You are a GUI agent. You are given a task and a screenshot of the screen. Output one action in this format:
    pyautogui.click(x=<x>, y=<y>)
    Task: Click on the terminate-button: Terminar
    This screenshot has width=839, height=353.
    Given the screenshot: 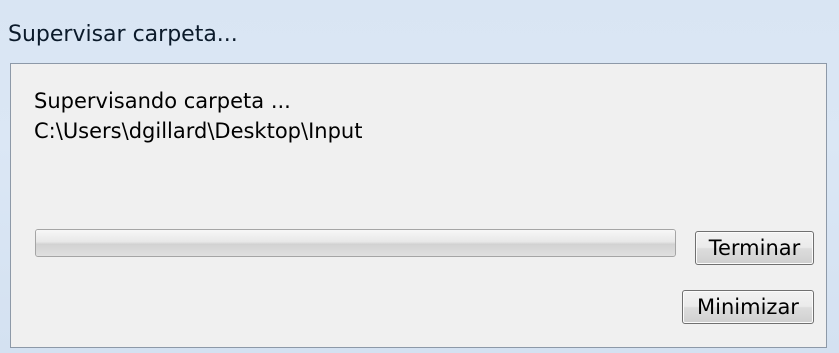 What is the action you would take?
    pyautogui.click(x=754, y=248)
    